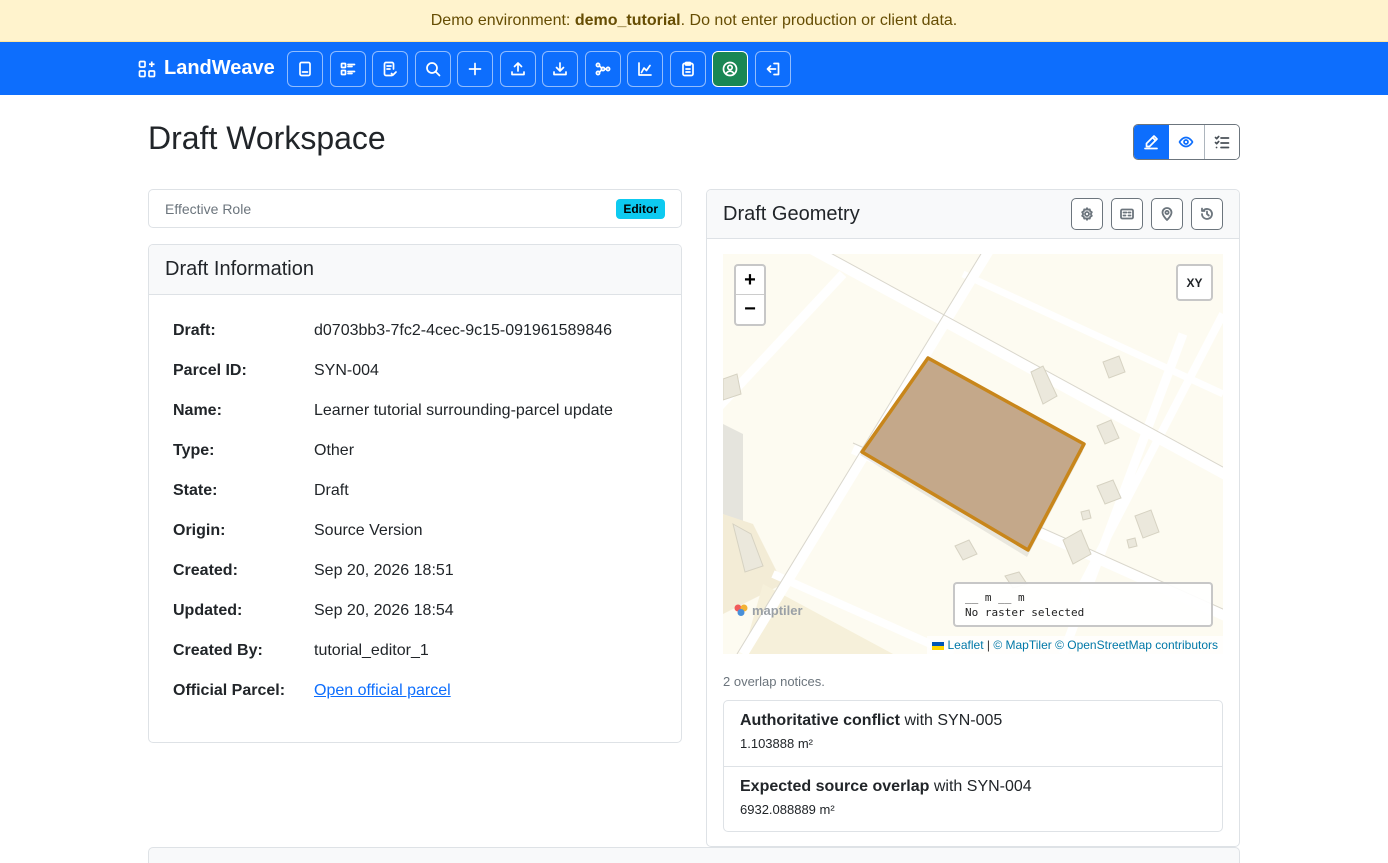 The image size is (1388, 863). Describe the element at coordinates (500, 20) in the screenshot. I see `banner-prefix: Demo environment:` at that location.